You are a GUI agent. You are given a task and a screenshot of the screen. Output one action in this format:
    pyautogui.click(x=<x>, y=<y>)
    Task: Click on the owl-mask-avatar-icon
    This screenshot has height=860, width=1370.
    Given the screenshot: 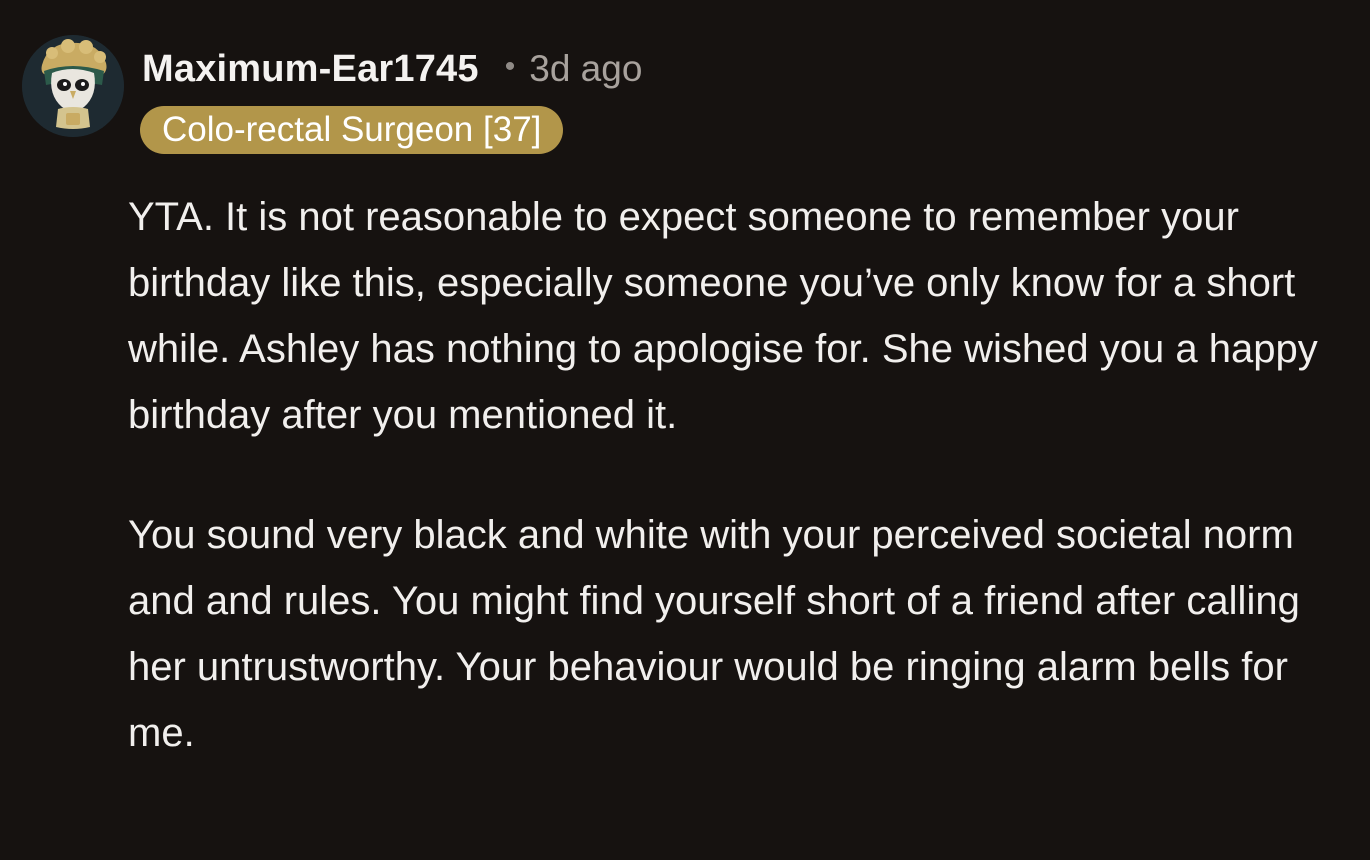 What is the action you would take?
    pyautogui.click(x=73, y=86)
    